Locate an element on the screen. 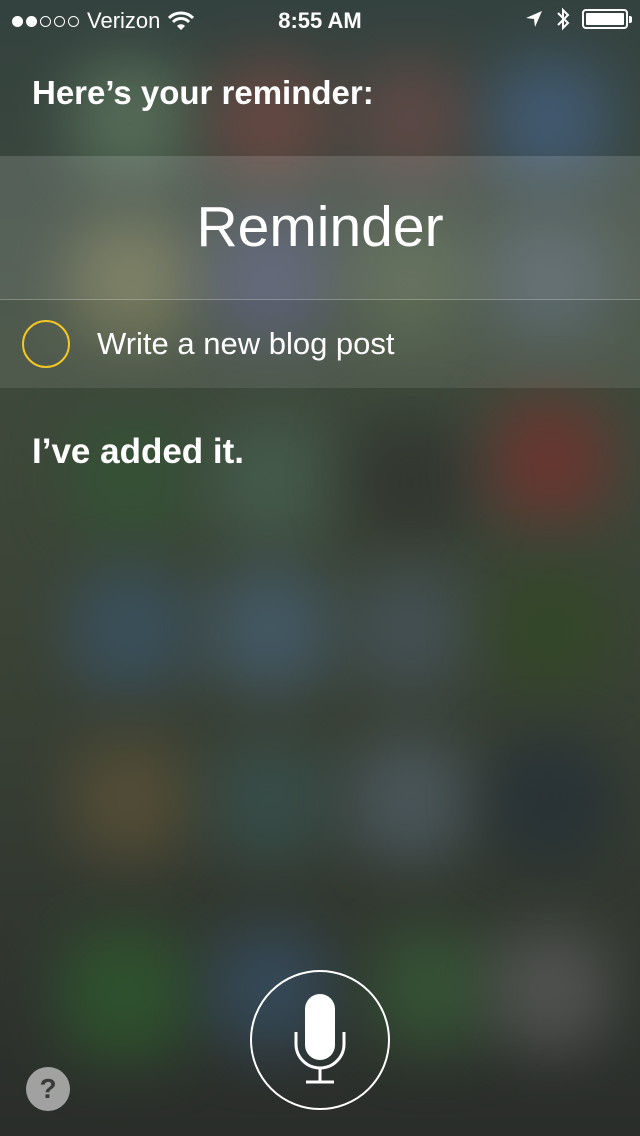  status-right-group is located at coordinates (578, 19).